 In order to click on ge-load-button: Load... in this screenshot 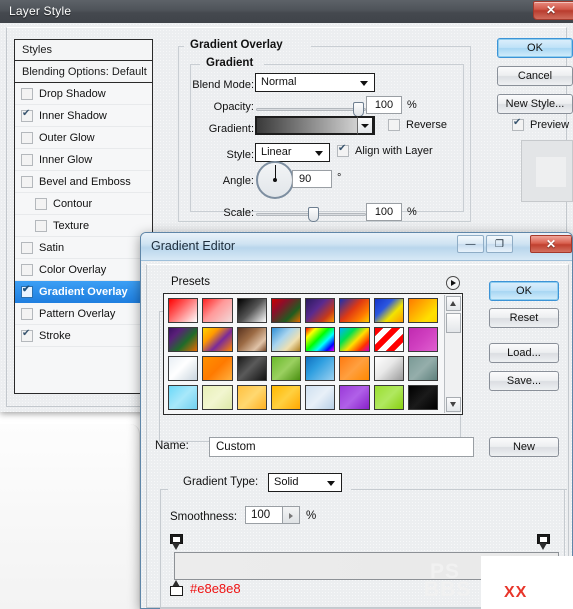, I will do `click(524, 353)`.